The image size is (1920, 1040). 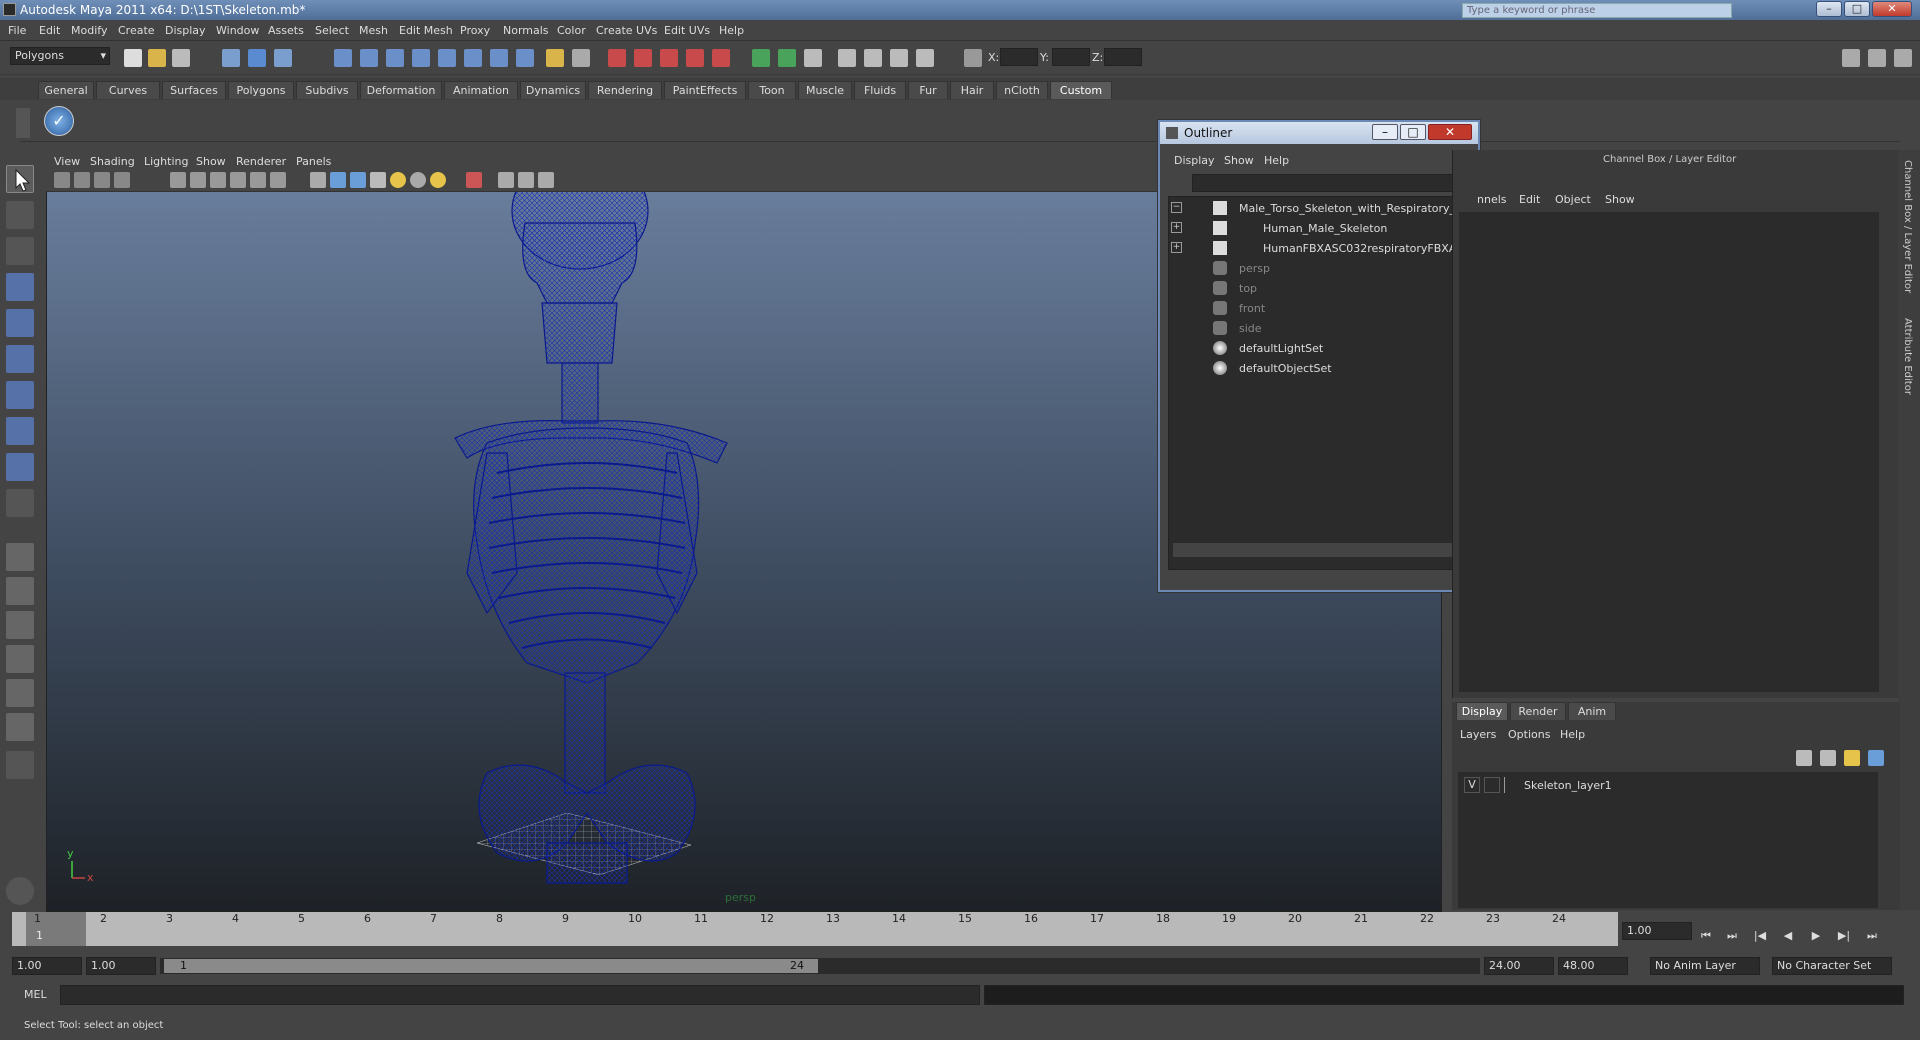 I want to click on go-to-end-button: ⏭, so click(x=1872, y=936).